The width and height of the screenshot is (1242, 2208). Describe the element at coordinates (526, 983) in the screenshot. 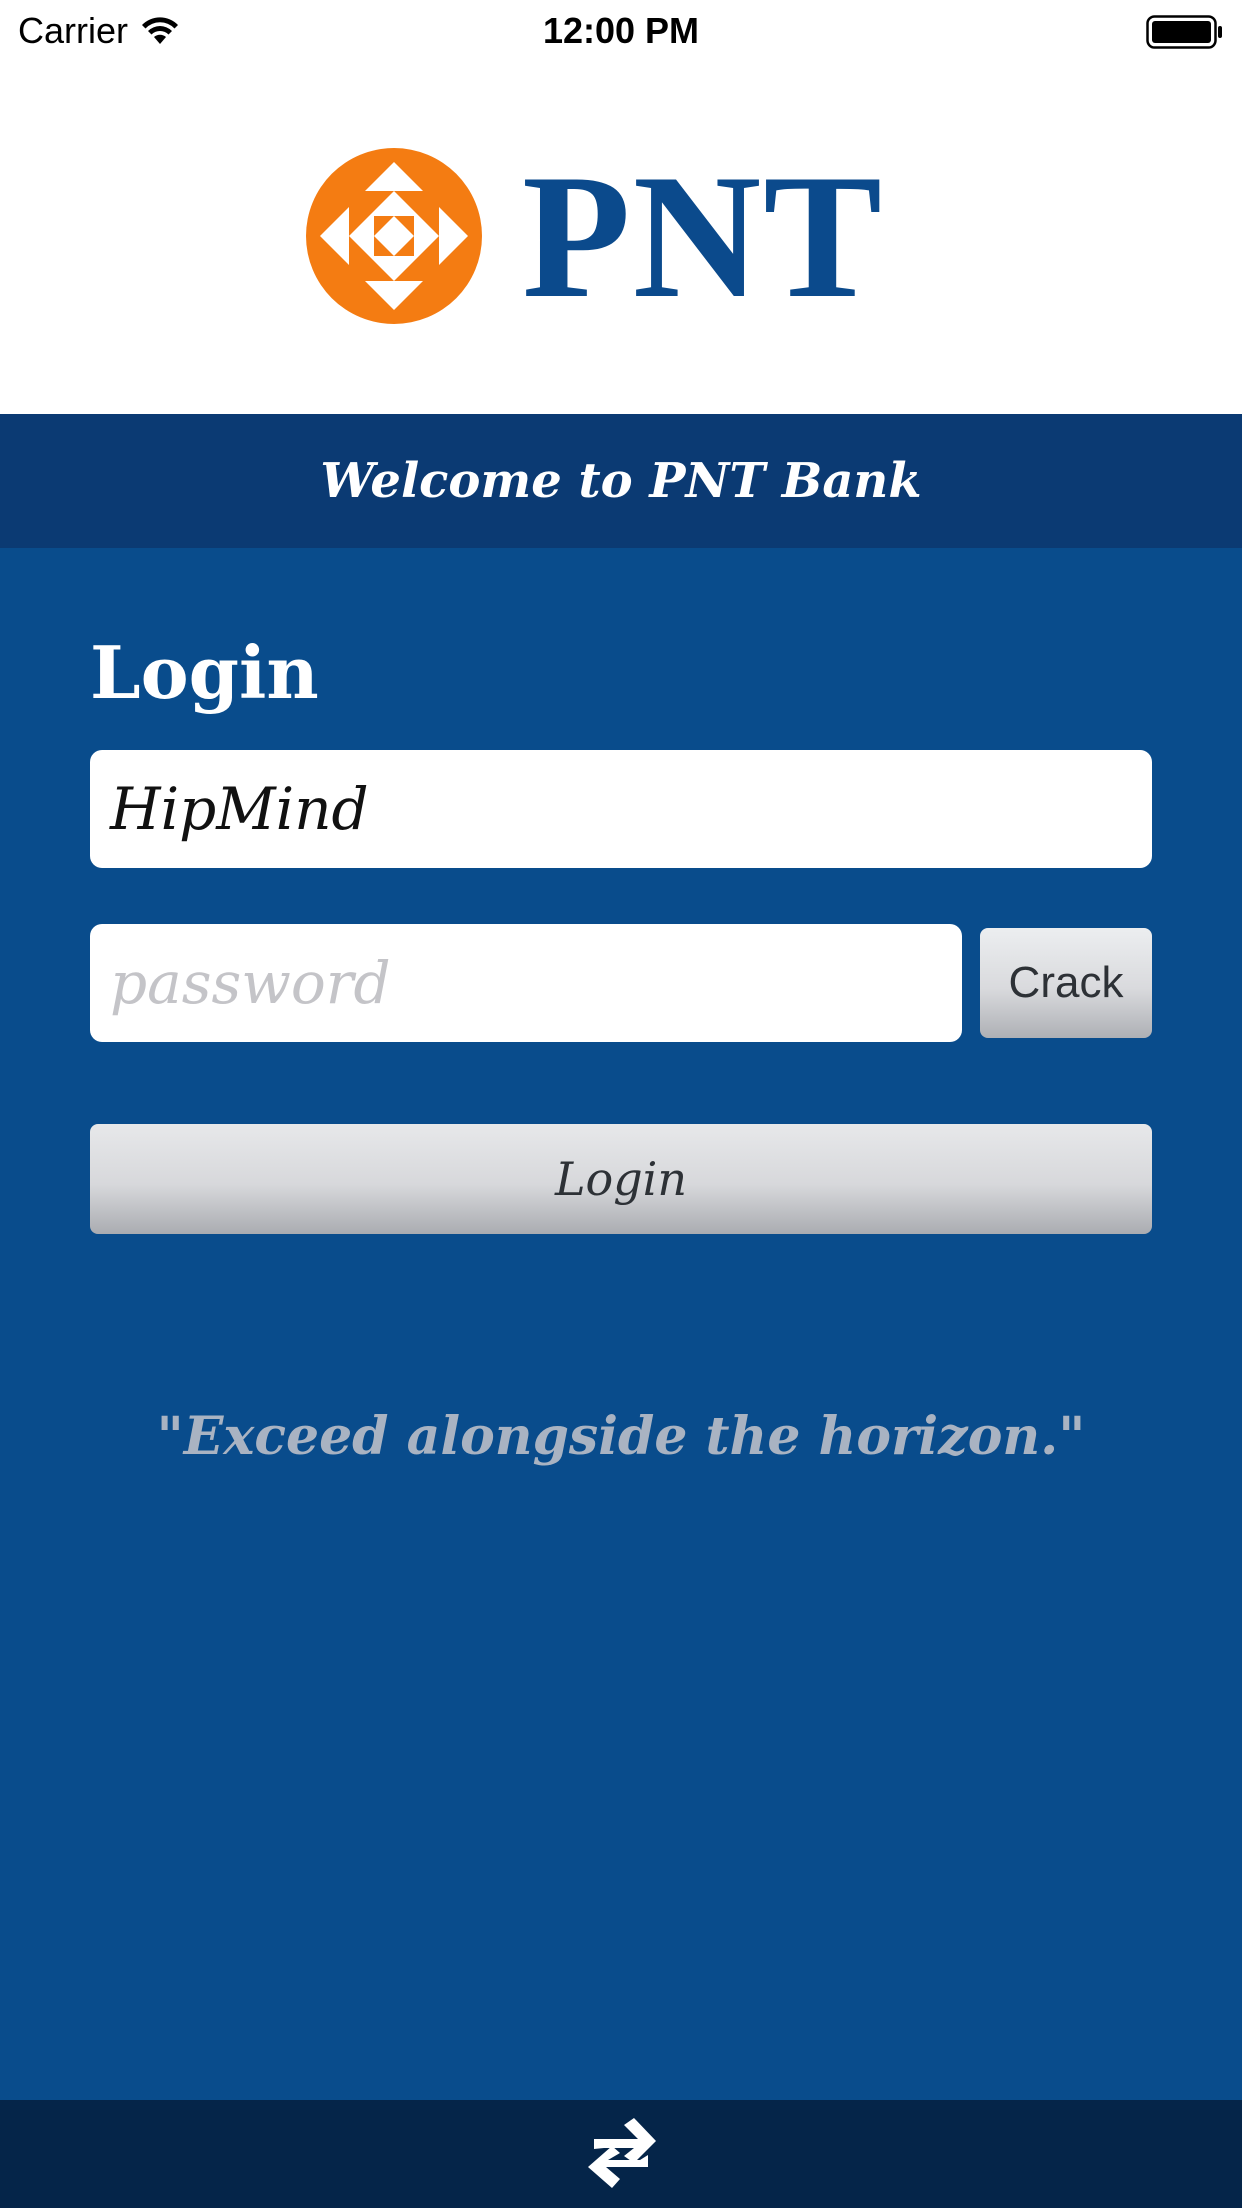

I see `password-input: password` at that location.